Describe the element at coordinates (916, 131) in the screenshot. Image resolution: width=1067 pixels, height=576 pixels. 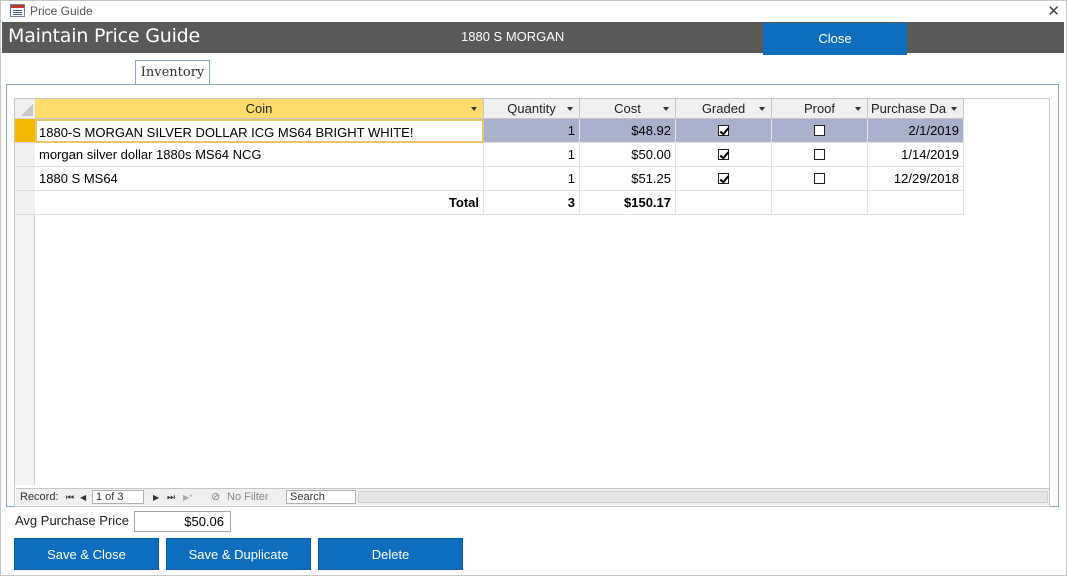
I see `purchase-date-cell: 2/1/2019` at that location.